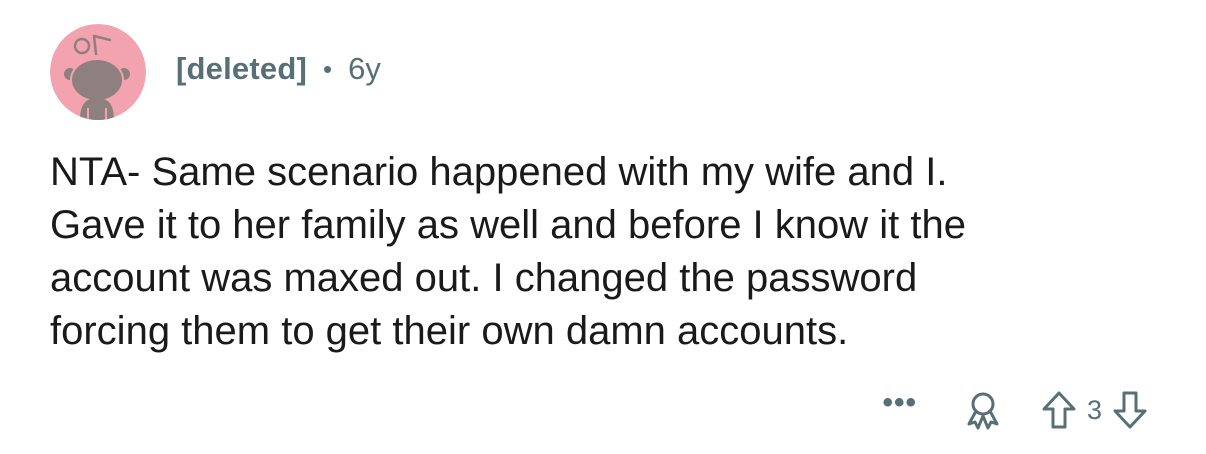 The height and width of the screenshot is (454, 1206). I want to click on downvote-arrow-icon, so click(1130, 410).